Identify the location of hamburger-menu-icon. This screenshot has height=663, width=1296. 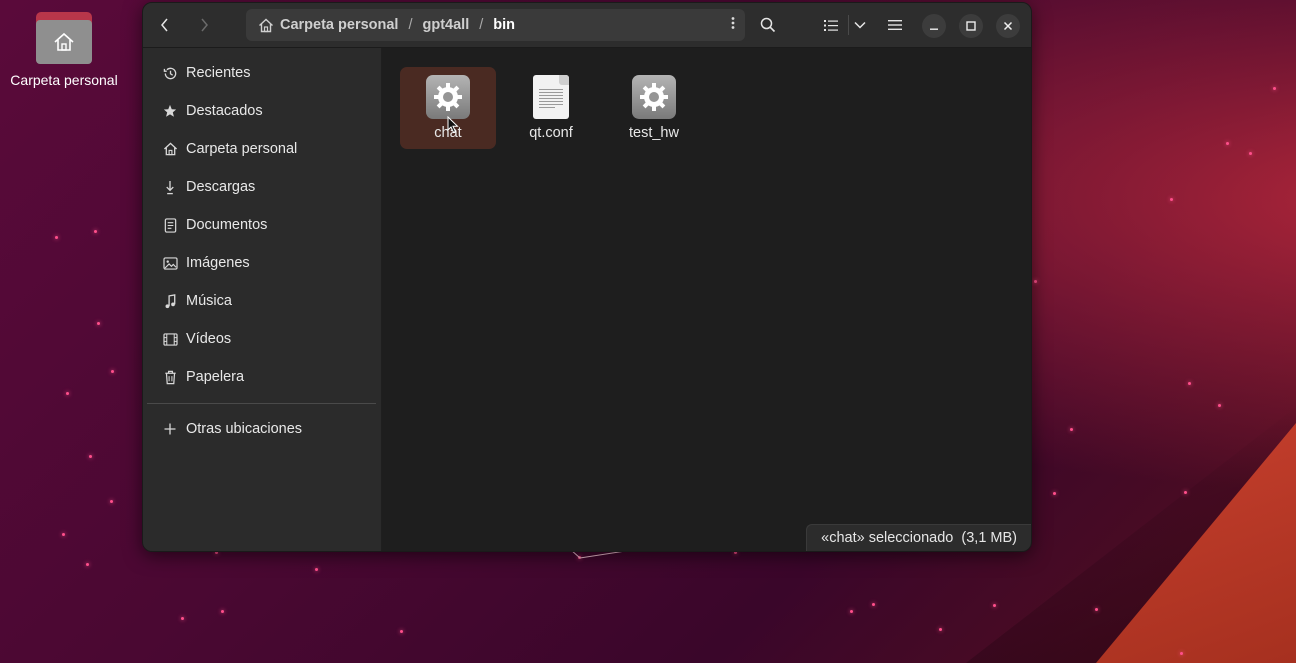
(895, 25).